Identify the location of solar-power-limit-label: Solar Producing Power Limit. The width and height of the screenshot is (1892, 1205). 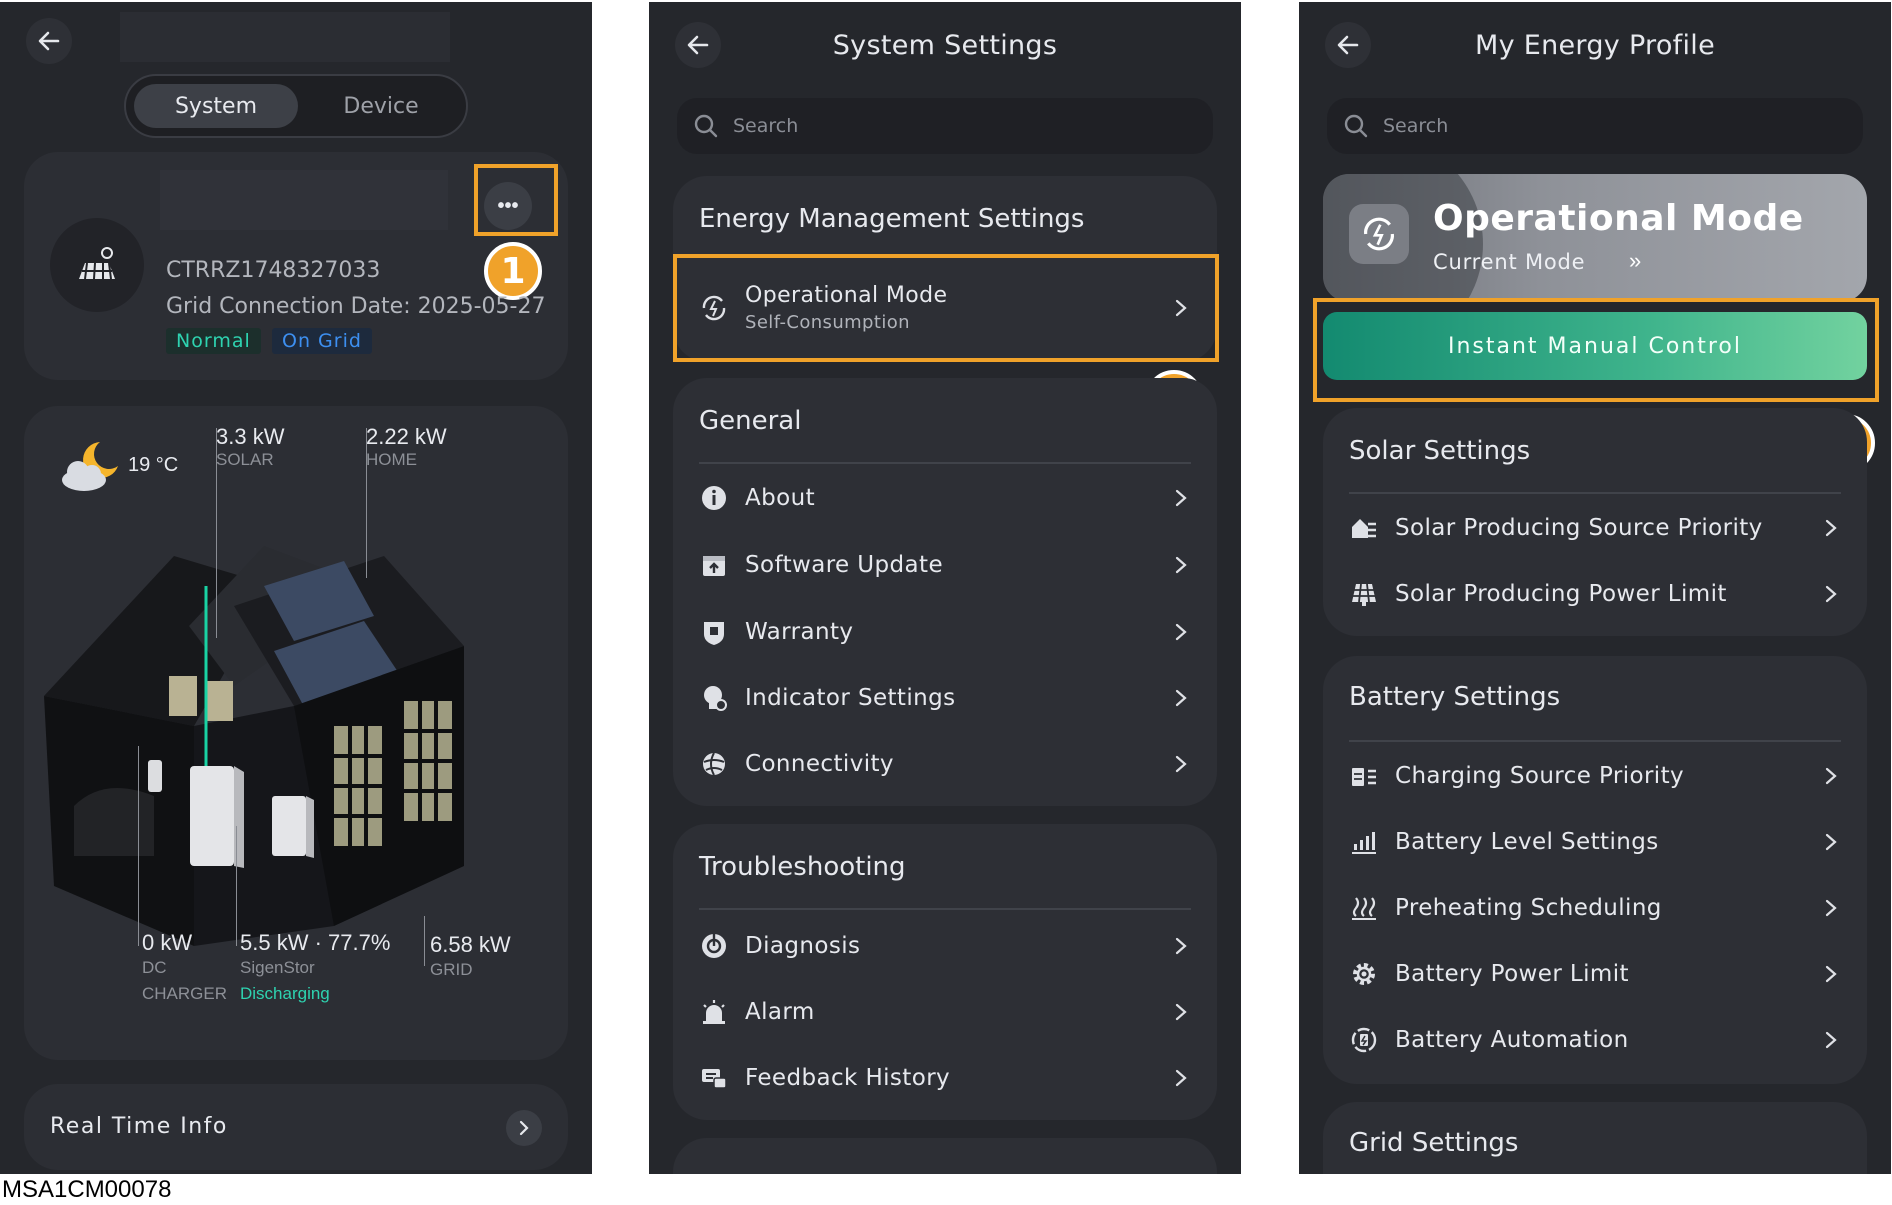
(1561, 594).